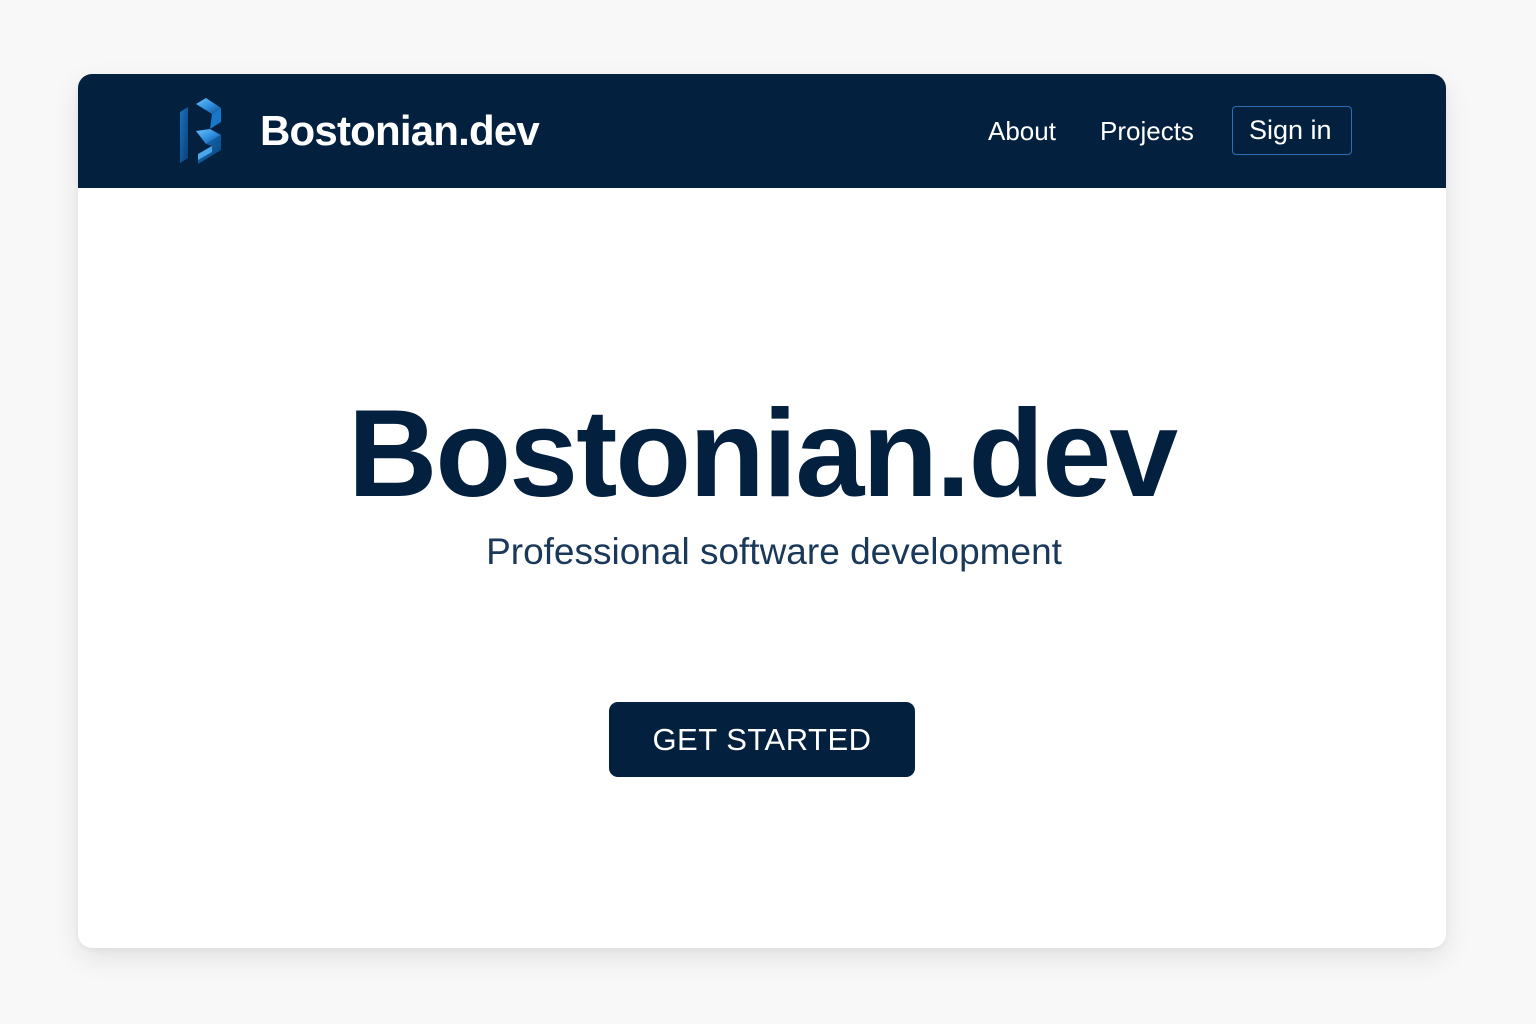  I want to click on brand-name: Bostonian.dev, so click(400, 130).